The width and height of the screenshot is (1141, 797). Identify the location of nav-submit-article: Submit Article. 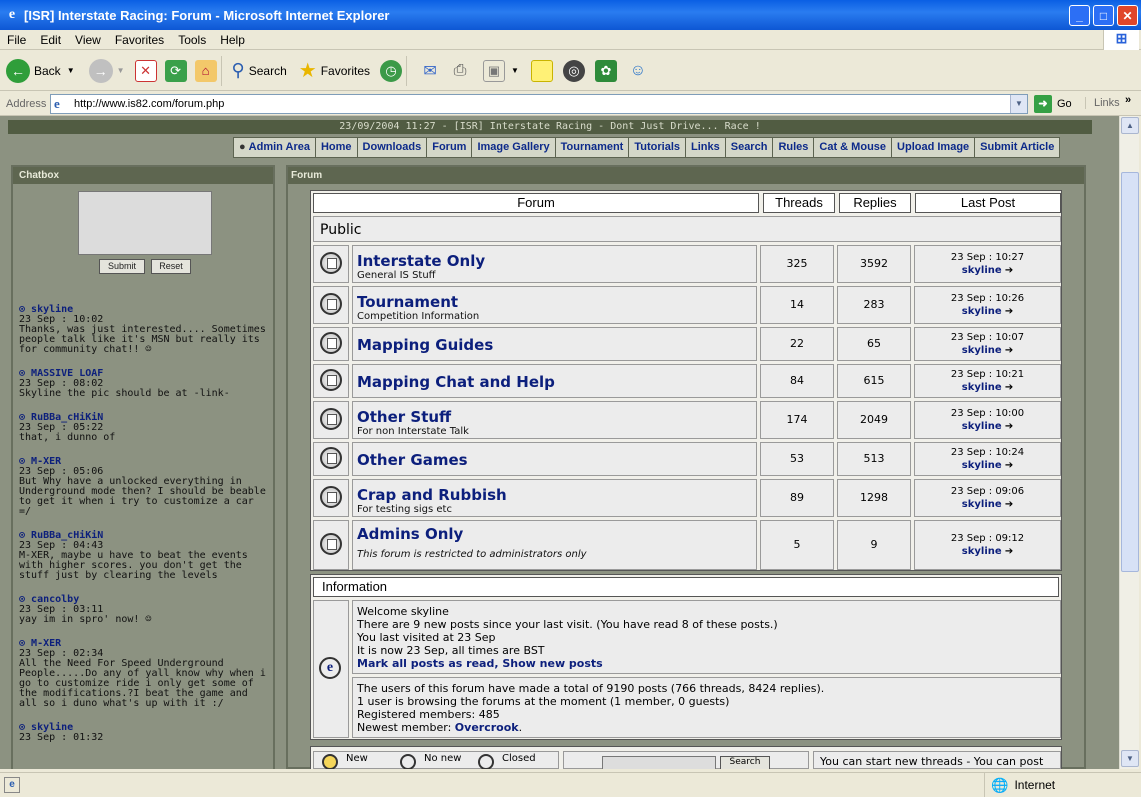
(1017, 147).